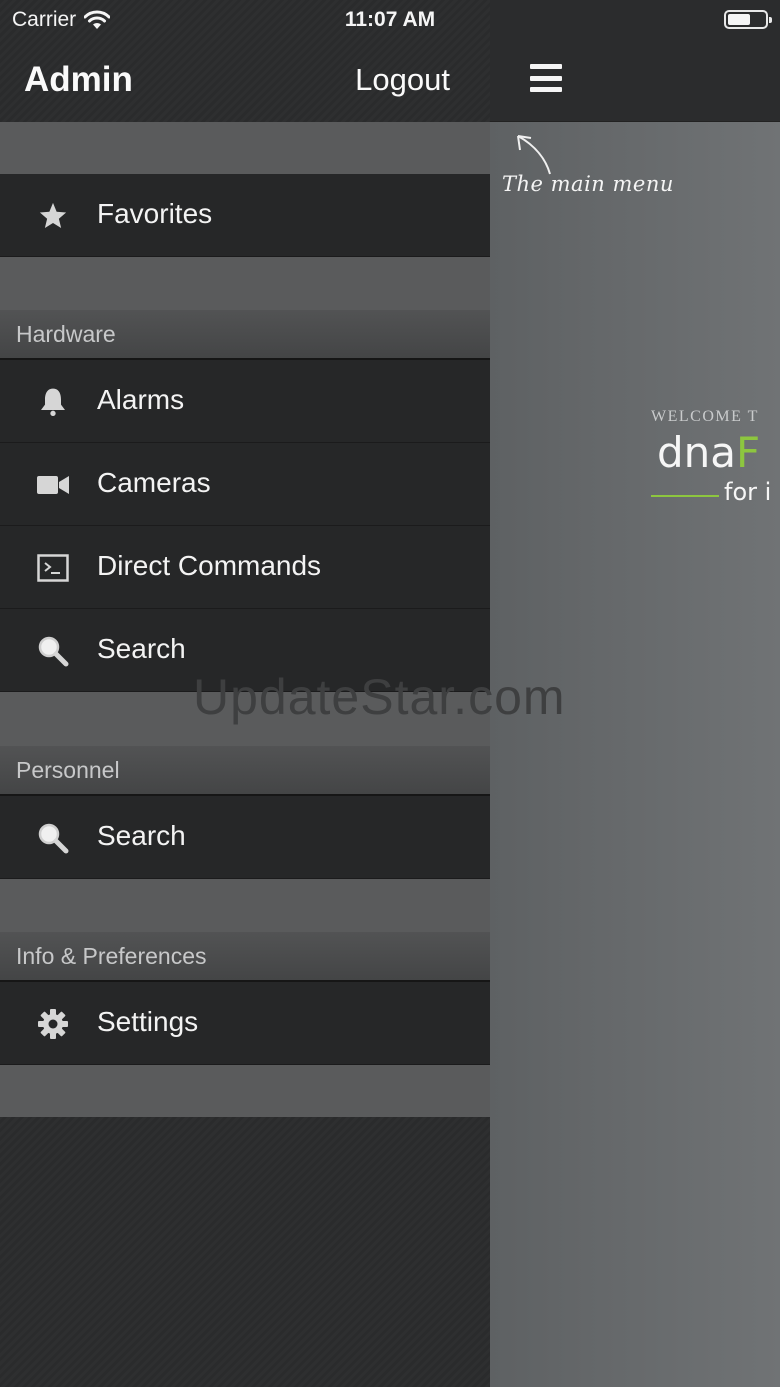 The height and width of the screenshot is (1387, 780). I want to click on brand-logo: dnaF, so click(708, 453).